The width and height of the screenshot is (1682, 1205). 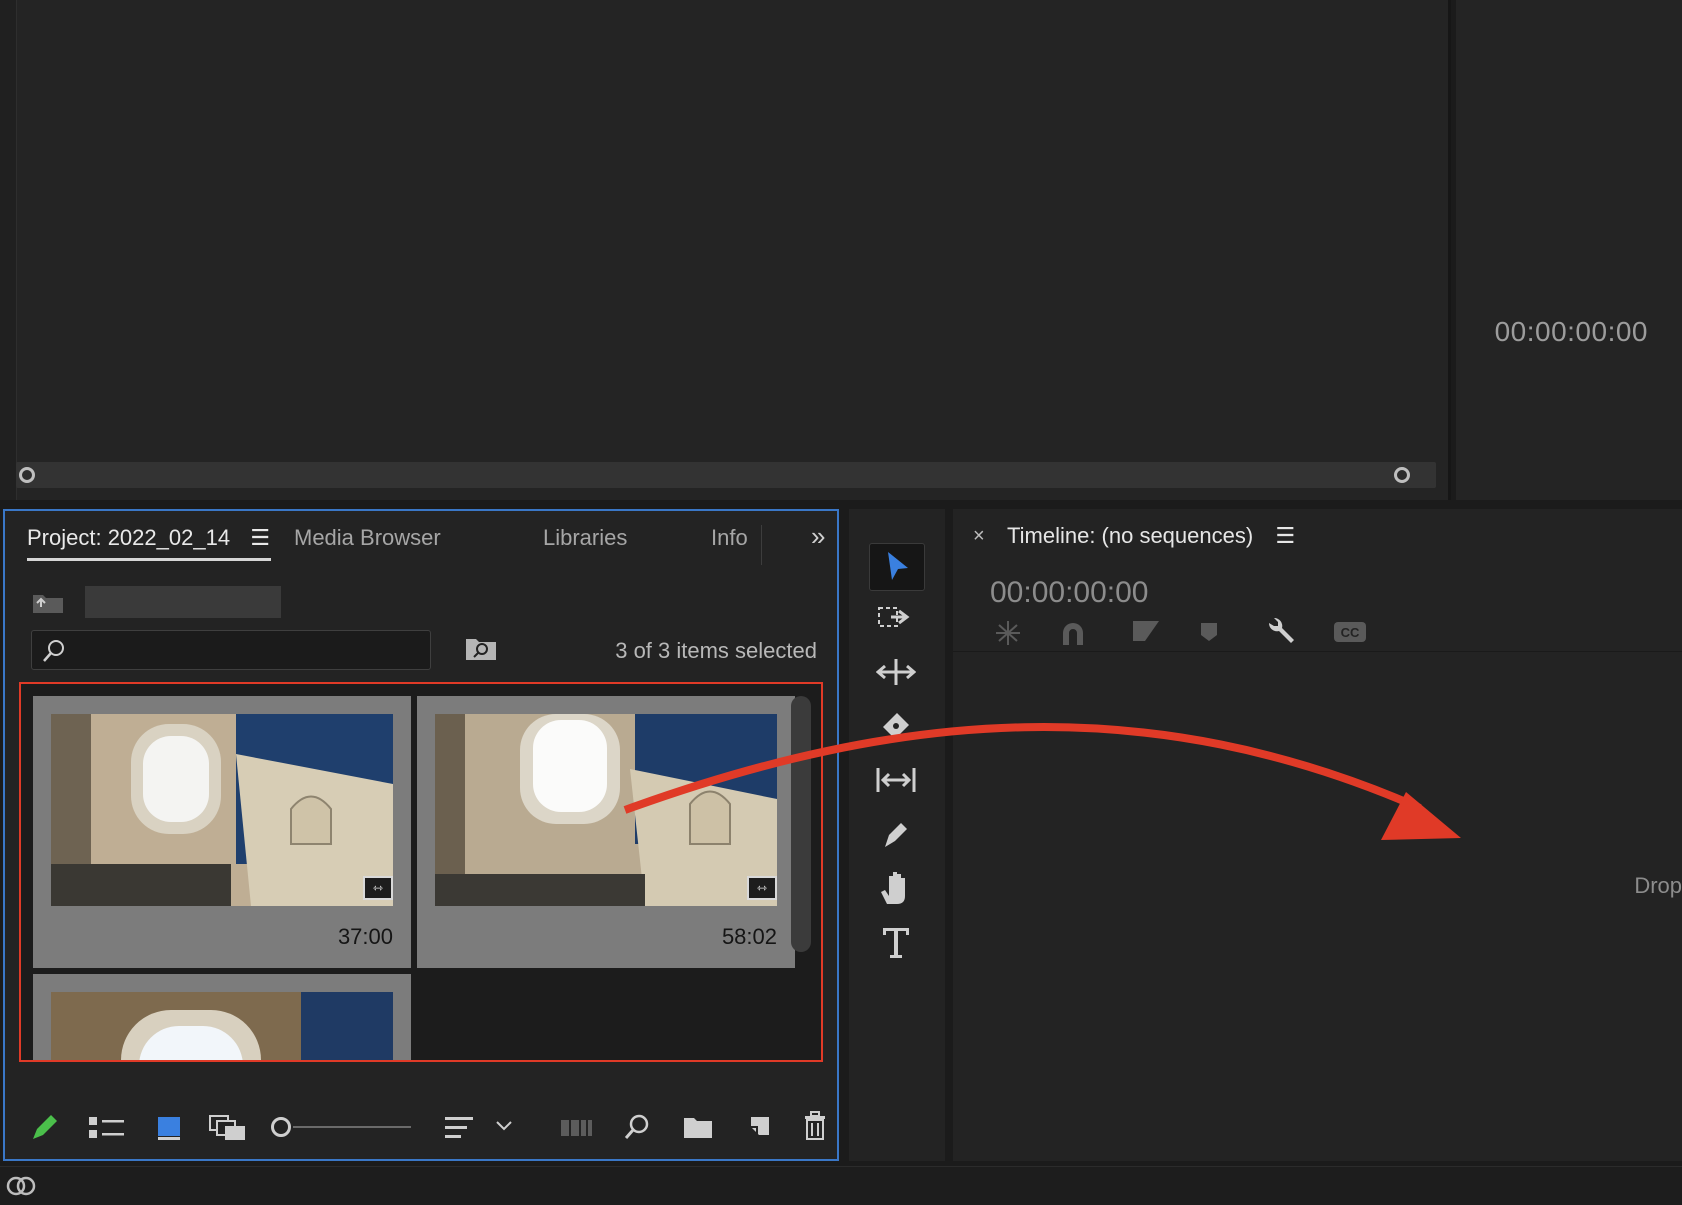 What do you see at coordinates (21, 1186) in the screenshot?
I see `creative-cloud-icon` at bounding box center [21, 1186].